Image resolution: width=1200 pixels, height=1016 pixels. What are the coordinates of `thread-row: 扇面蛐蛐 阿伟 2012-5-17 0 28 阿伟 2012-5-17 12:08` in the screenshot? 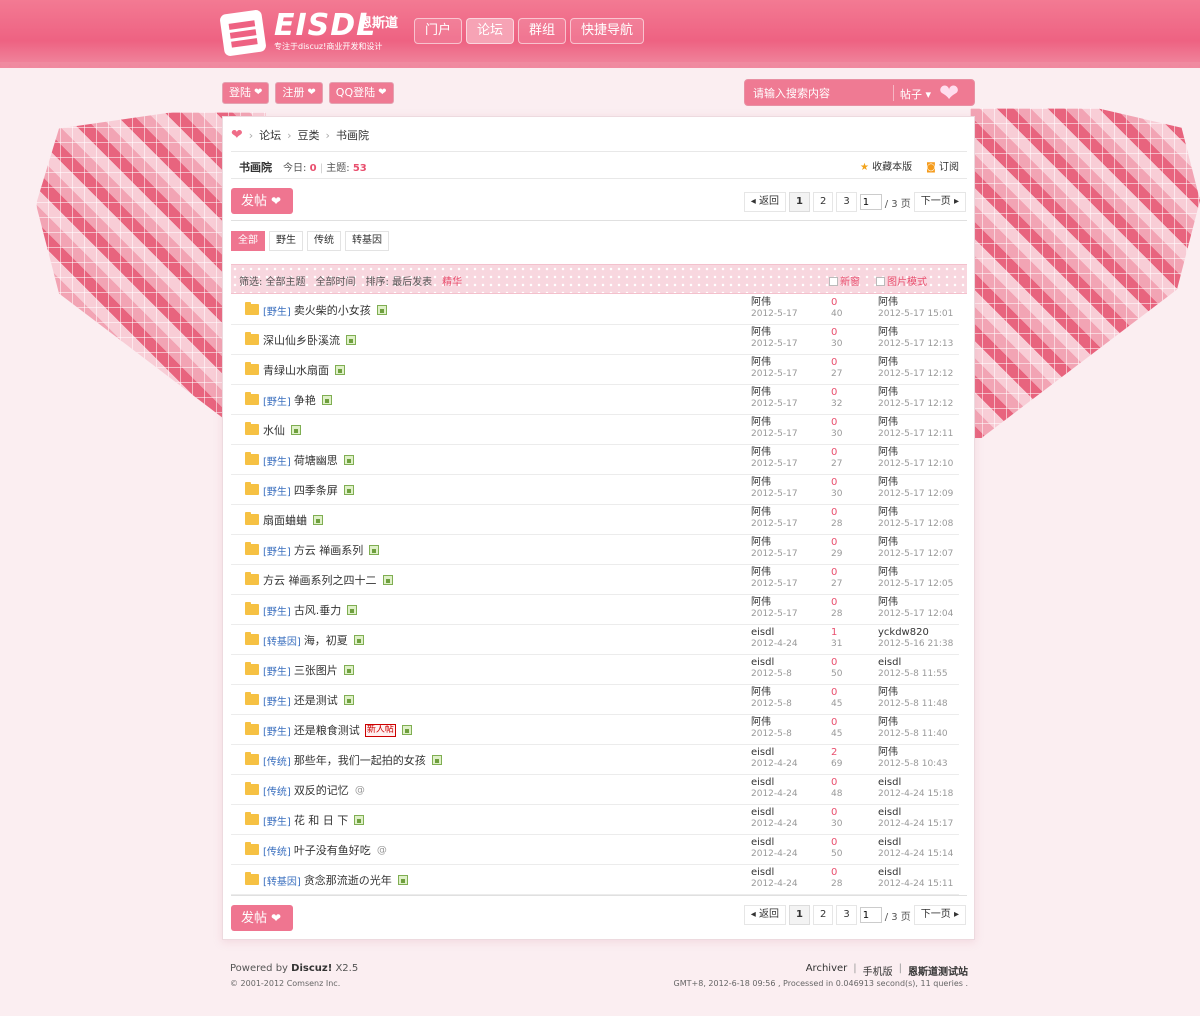 It's located at (595, 520).